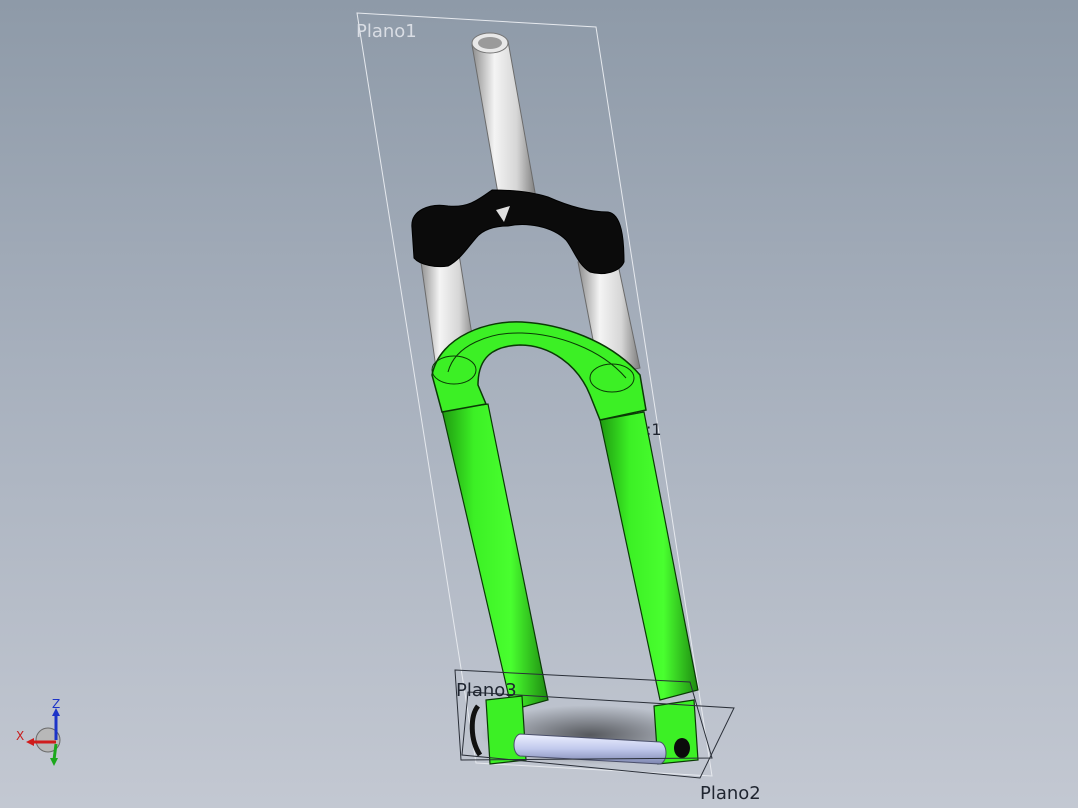 The image size is (1078, 808). I want to click on plano1-label: Plano1, so click(386, 31).